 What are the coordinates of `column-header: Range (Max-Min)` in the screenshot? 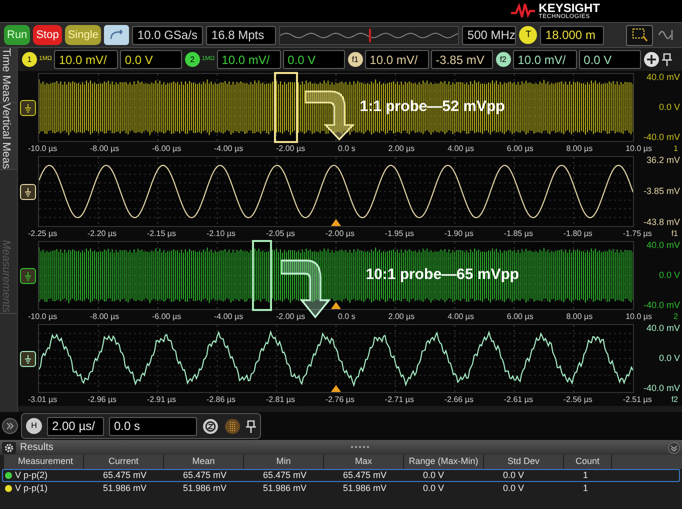 It's located at (444, 462).